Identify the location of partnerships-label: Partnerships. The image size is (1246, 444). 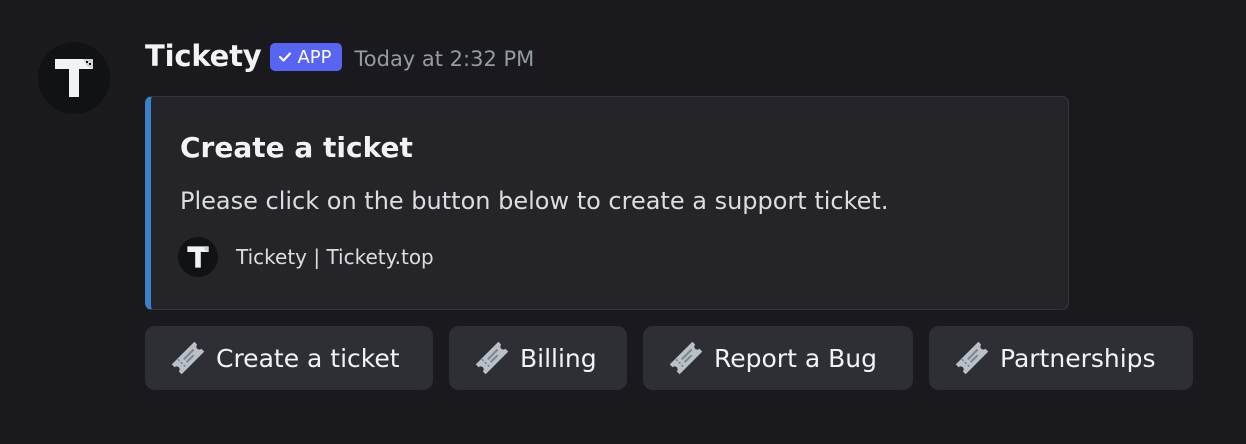
(1078, 358).